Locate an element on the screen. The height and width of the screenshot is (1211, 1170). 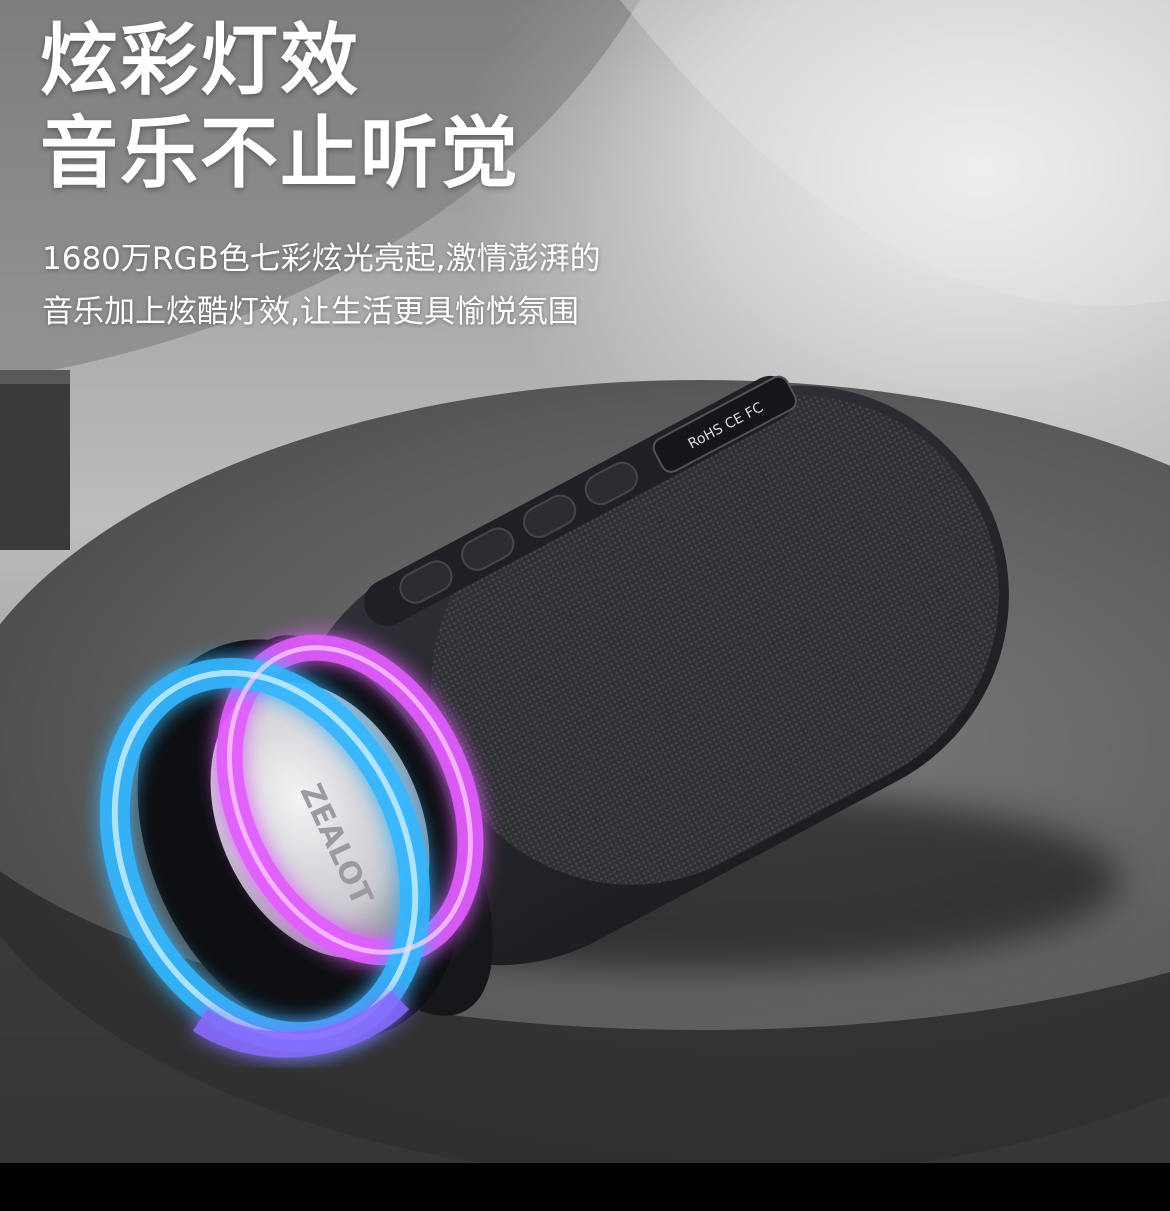
pillar-top is located at coordinates (35, 377).